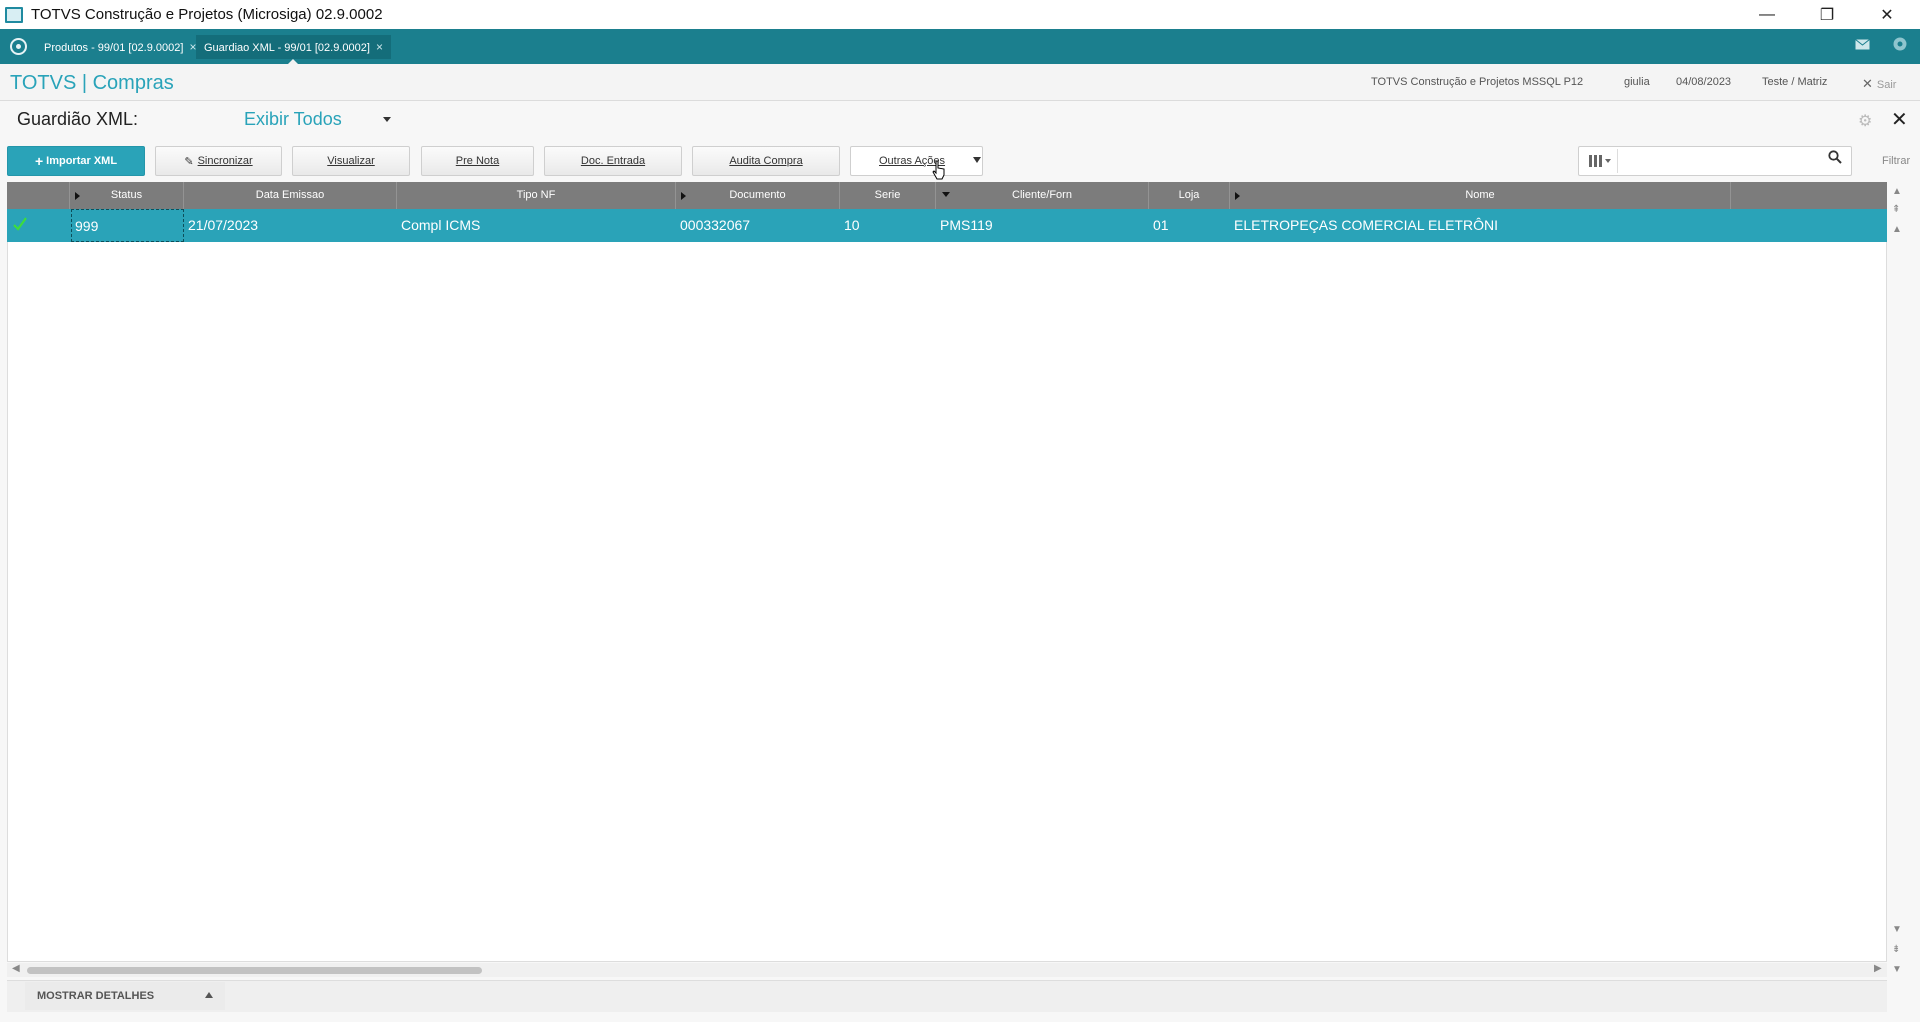 The image size is (1920, 1022). What do you see at coordinates (1865, 121) in the screenshot?
I see `gear-icon: ⚙` at bounding box center [1865, 121].